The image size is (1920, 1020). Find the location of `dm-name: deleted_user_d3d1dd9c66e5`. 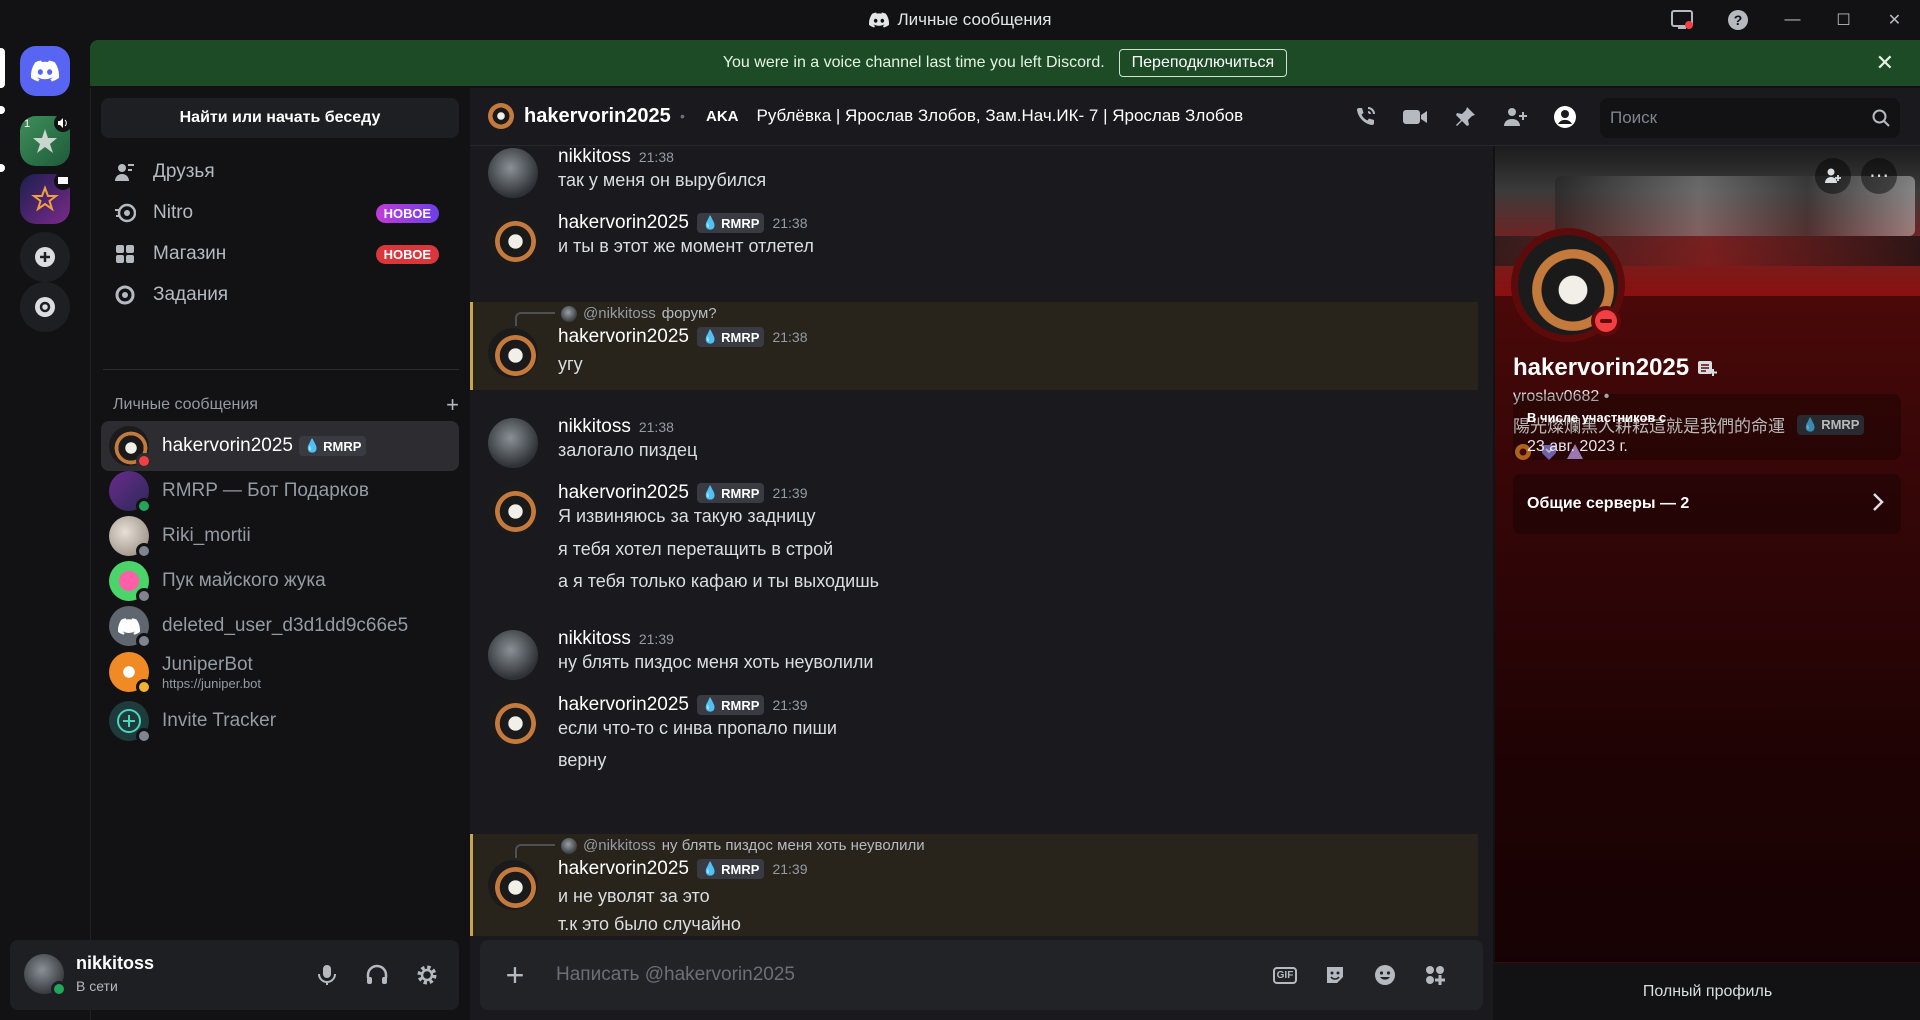

dm-name: deleted_user_d3d1dd9c66e5 is located at coordinates (285, 625).